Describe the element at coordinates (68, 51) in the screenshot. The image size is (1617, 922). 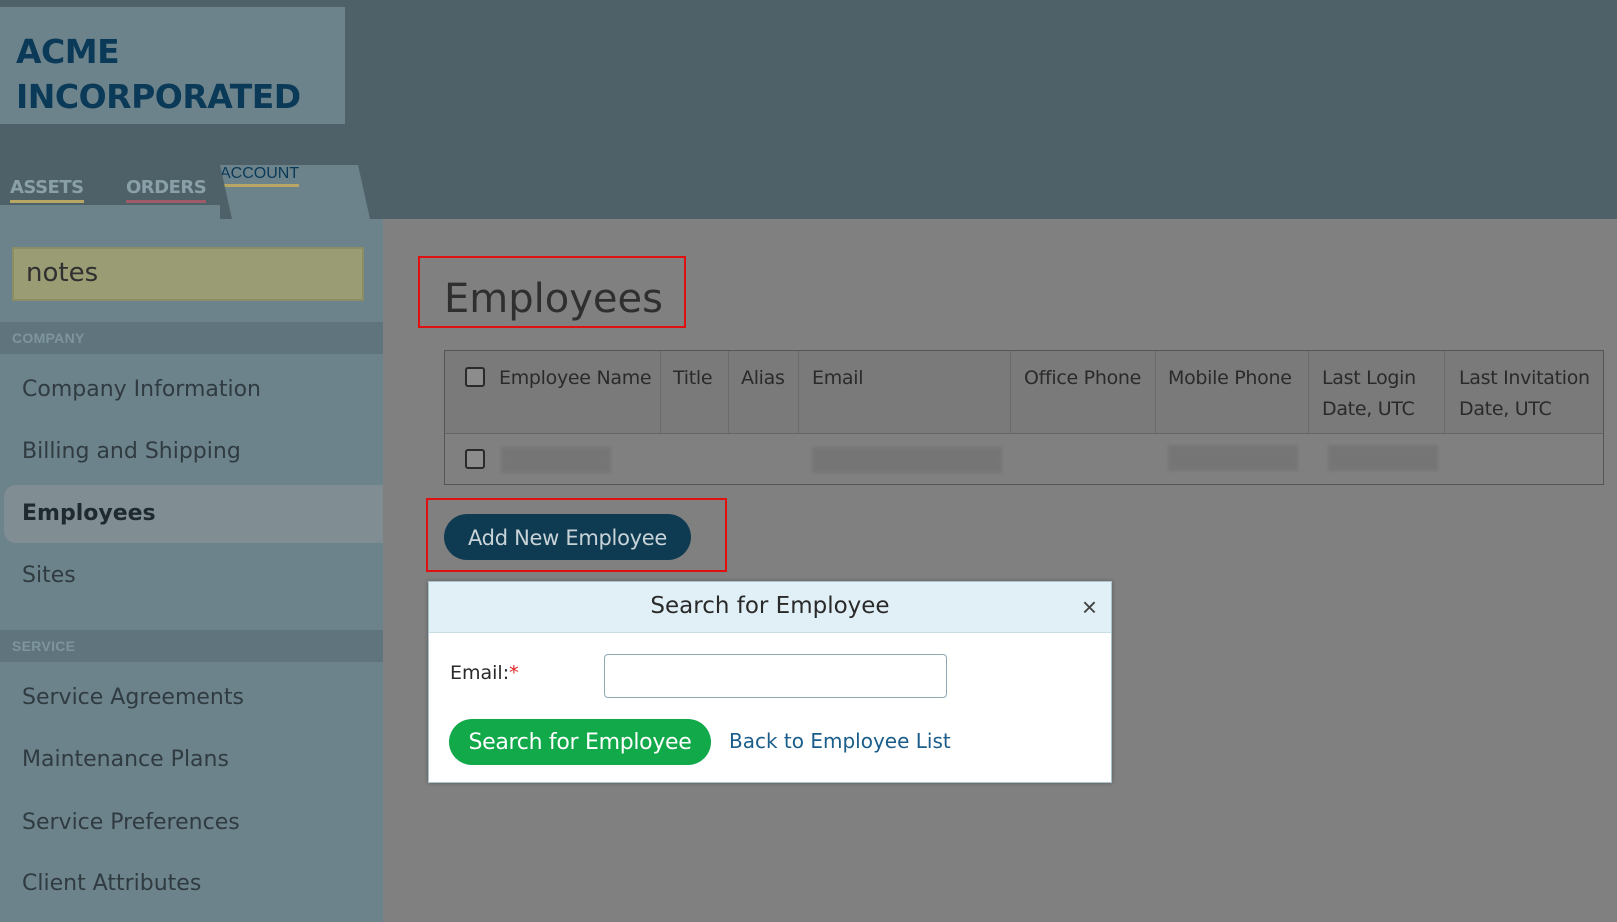
I see `brand-line-1: ACME` at that location.